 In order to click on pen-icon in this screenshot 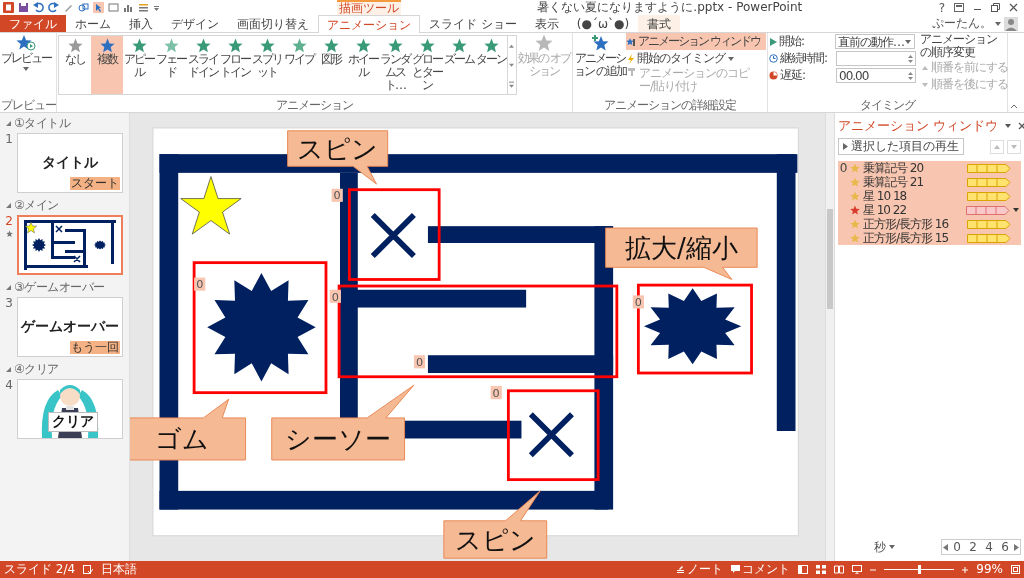, I will do `click(68, 7)`.